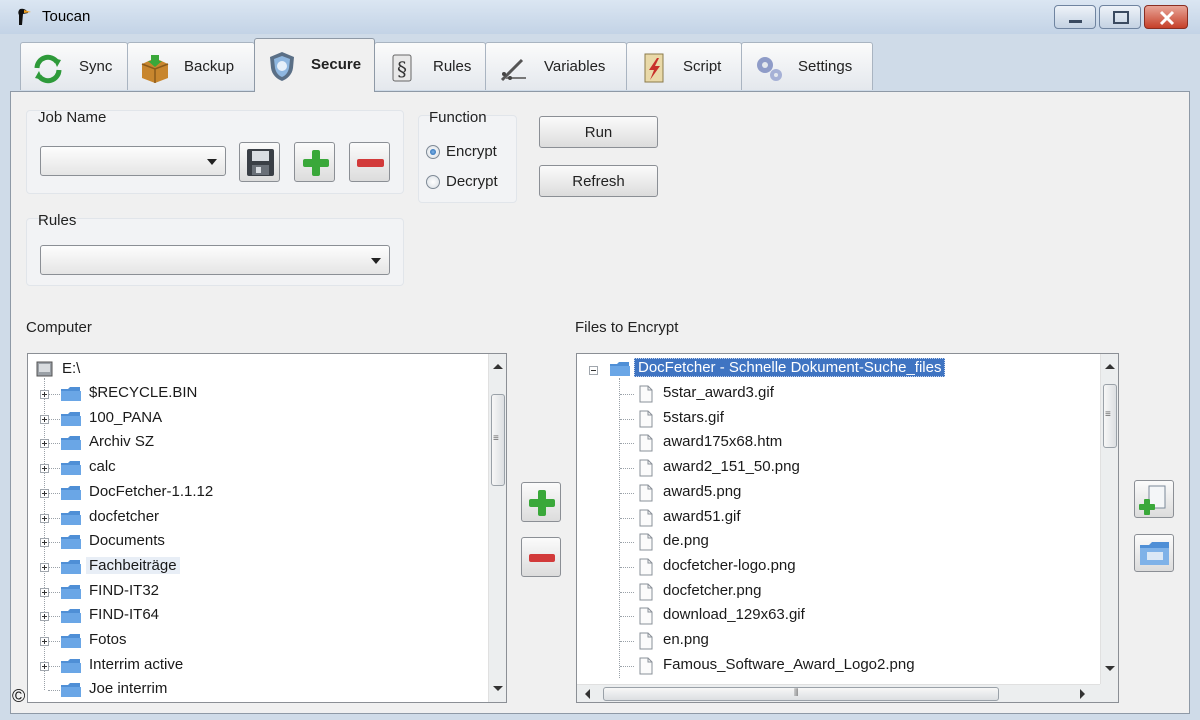 Image resolution: width=1200 pixels, height=720 pixels. Describe the element at coordinates (847, 641) in the screenshot. I see `file-item: en.png` at that location.